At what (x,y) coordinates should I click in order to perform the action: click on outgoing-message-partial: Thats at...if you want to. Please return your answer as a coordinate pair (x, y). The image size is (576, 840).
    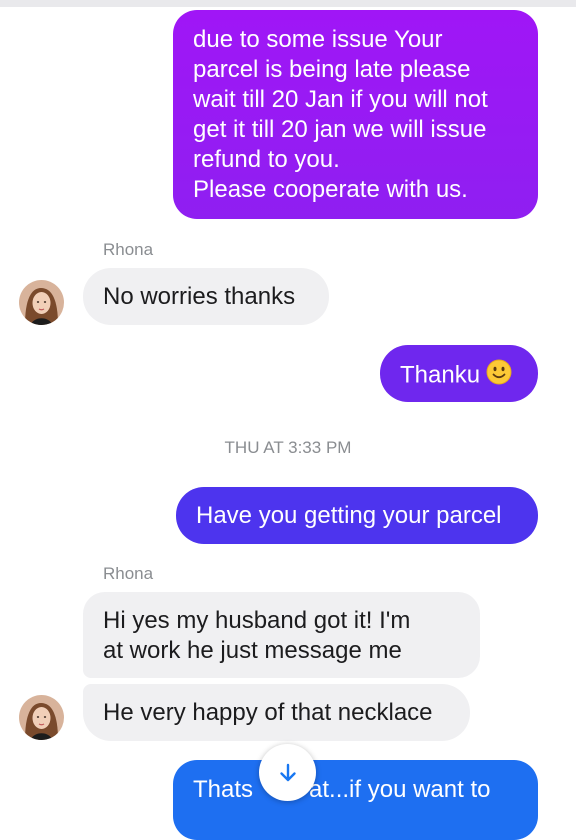
    Looking at the image, I should click on (355, 800).